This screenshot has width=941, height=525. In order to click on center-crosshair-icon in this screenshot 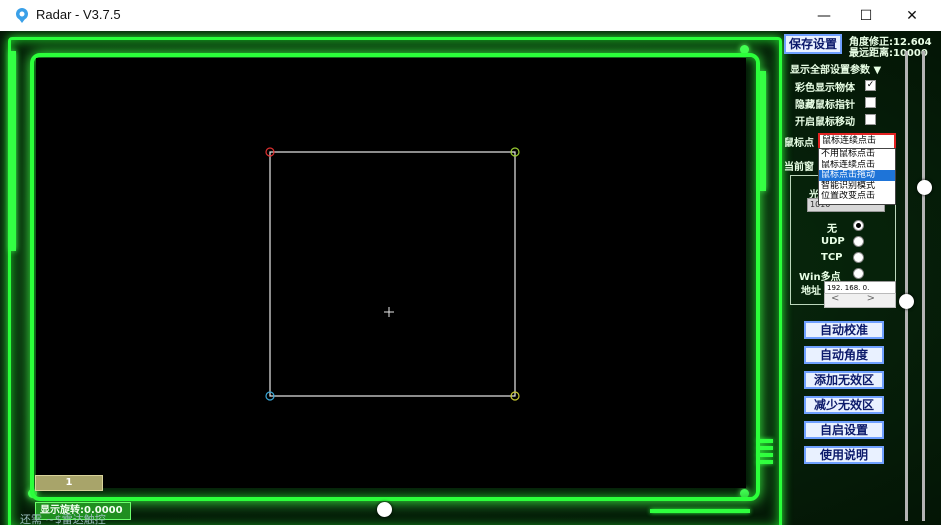, I will do `click(389, 312)`.